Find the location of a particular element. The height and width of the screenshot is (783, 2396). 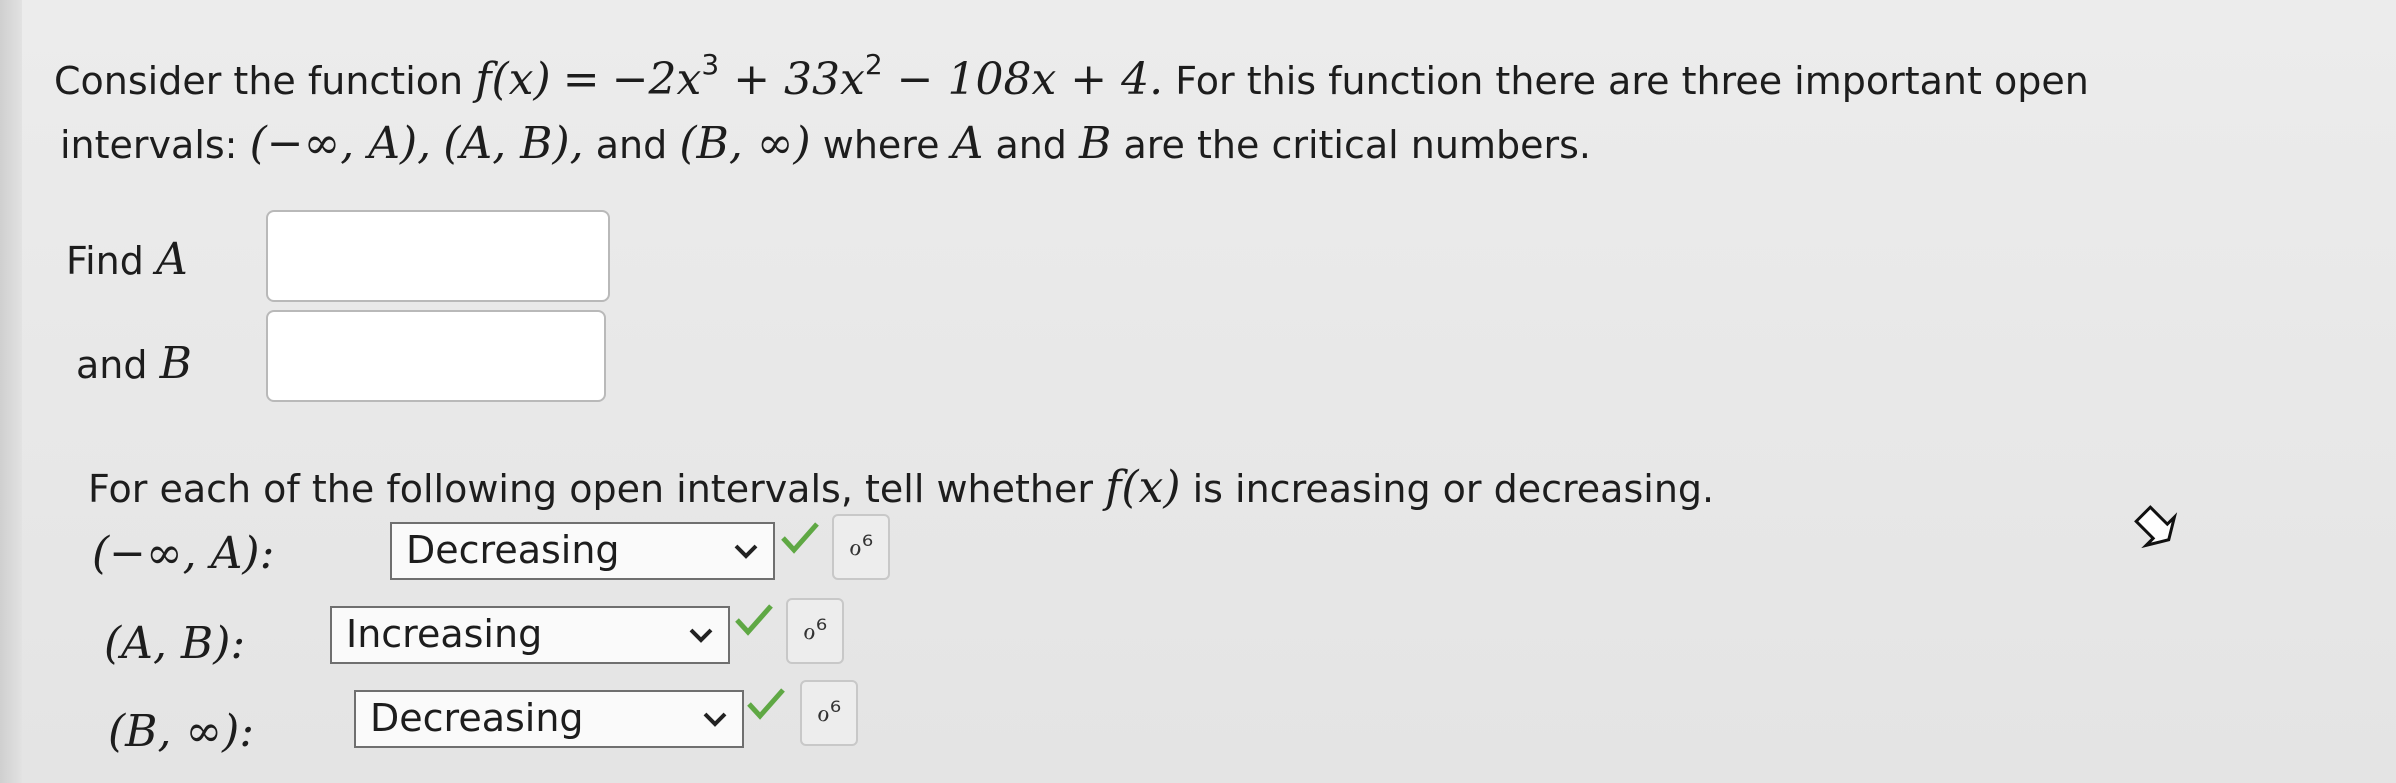

interval-2: (A, B), is located at coordinates (513, 143).